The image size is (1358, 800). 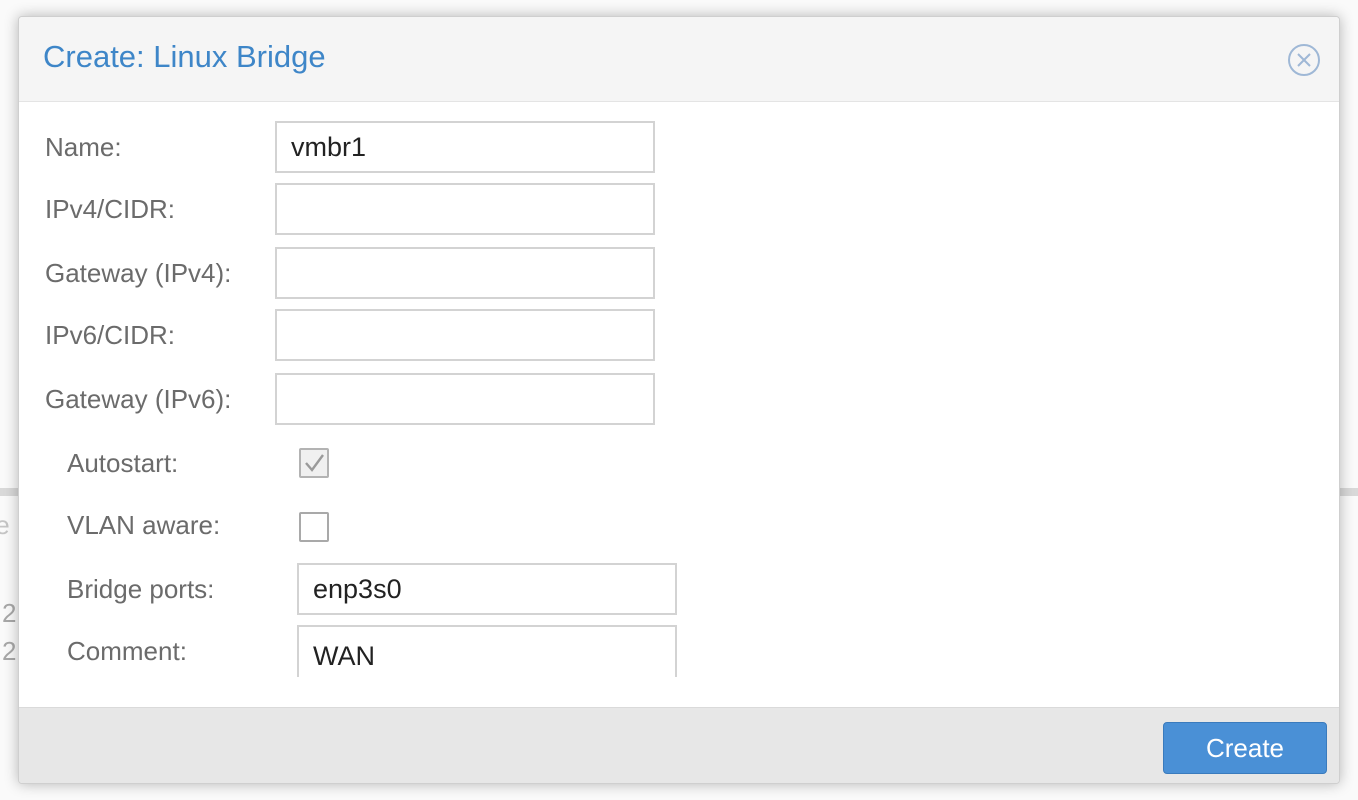 What do you see at coordinates (679, 59) in the screenshot?
I see `dialog-header: Create: Linux Bridge` at bounding box center [679, 59].